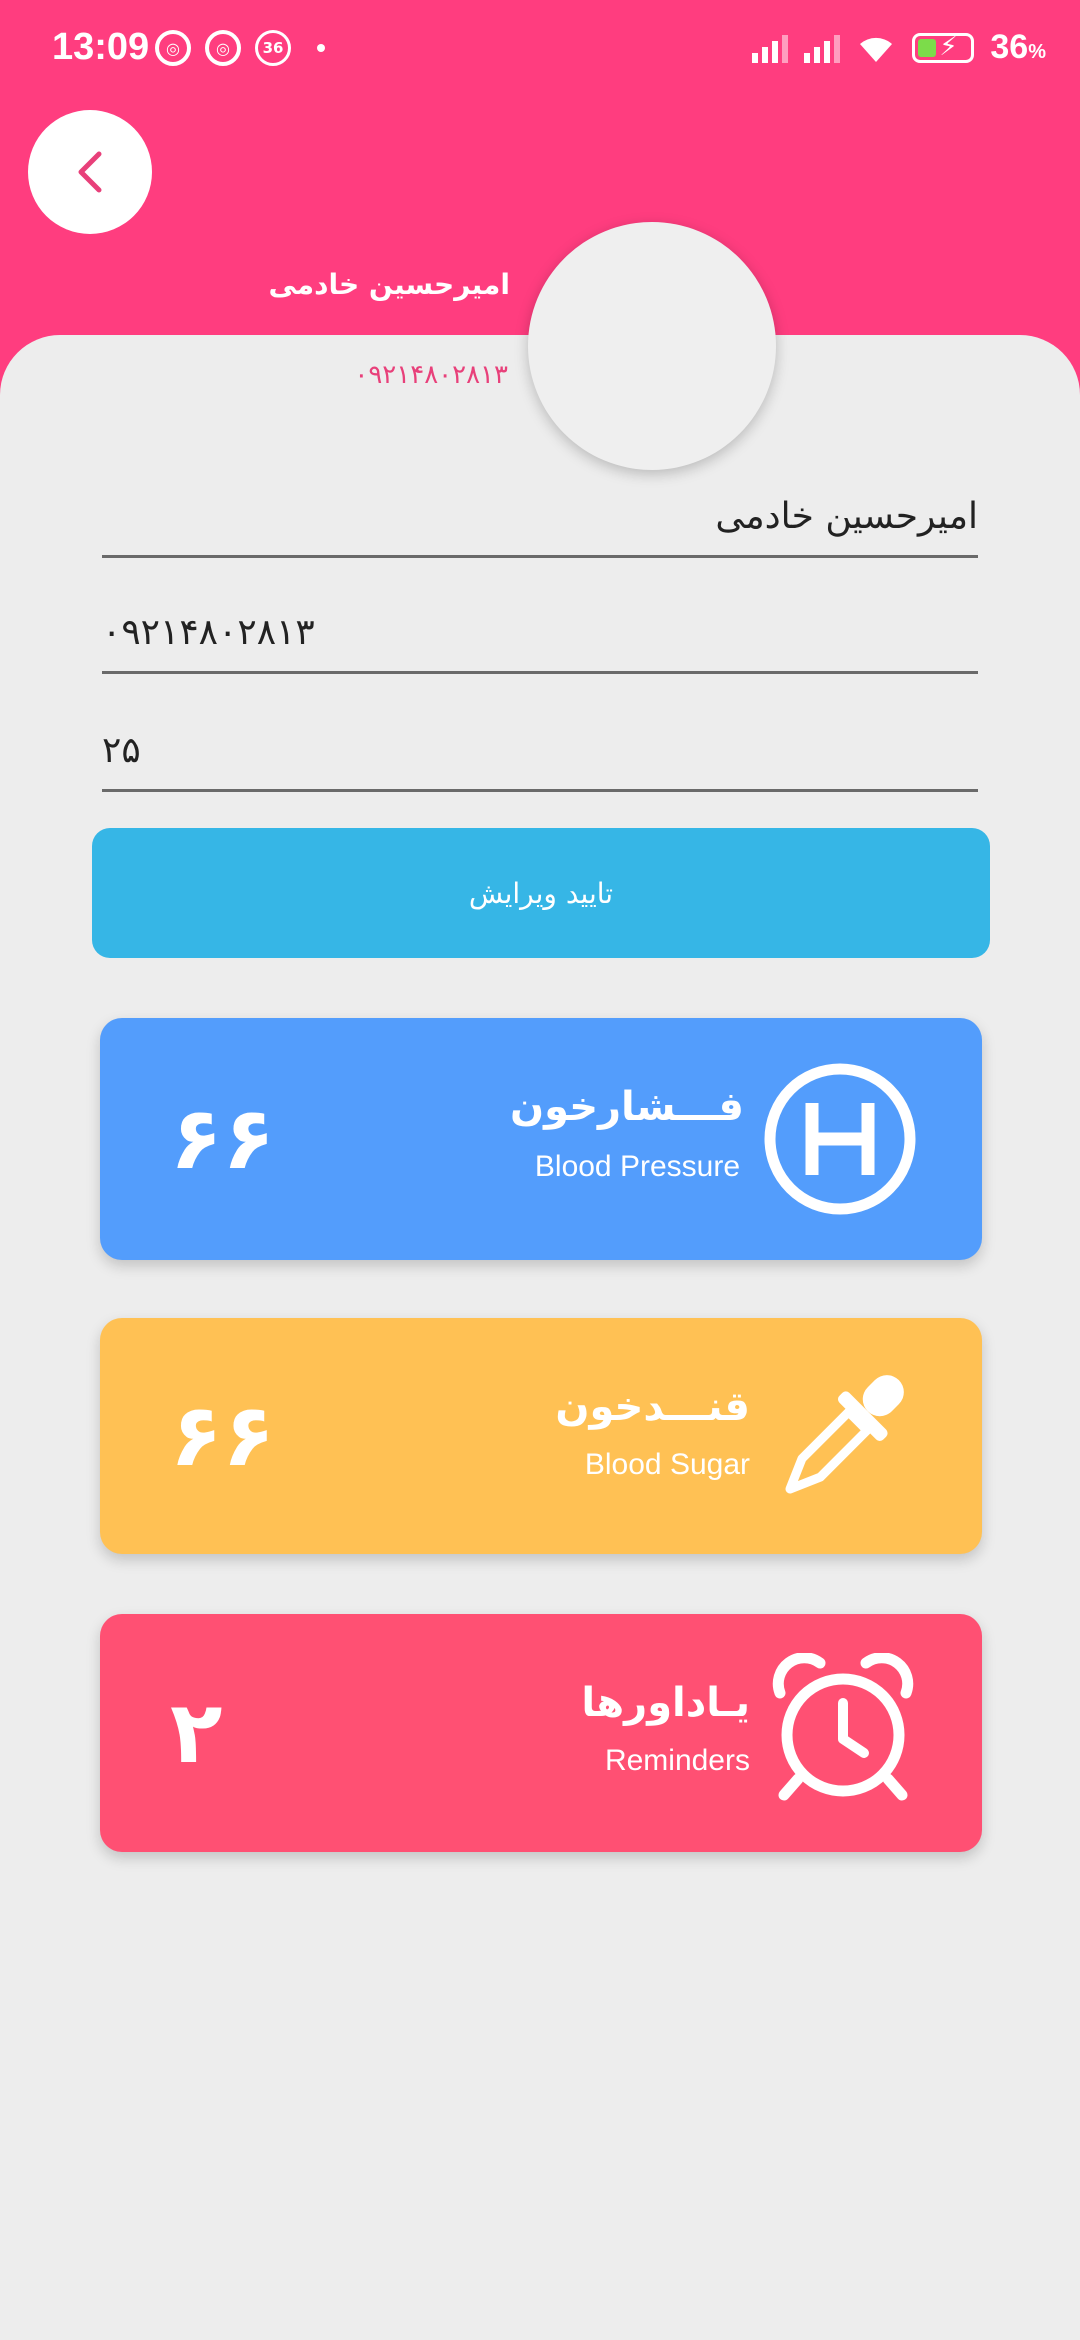  What do you see at coordinates (196, 1733) in the screenshot?
I see `reminders-count: ۲` at bounding box center [196, 1733].